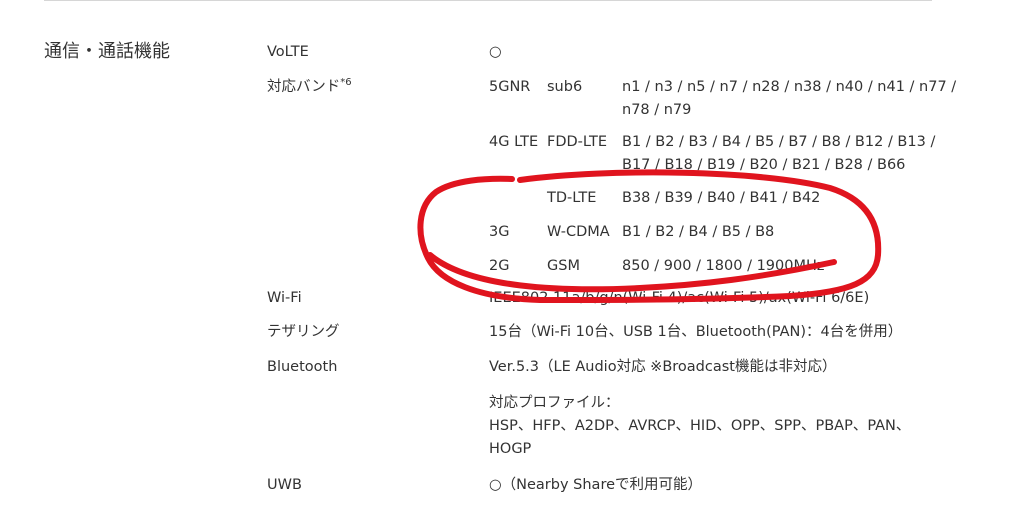 The image size is (1024, 525). Describe the element at coordinates (554, 403) in the screenshot. I see `bluetooth-profiles-title: 対応プロファイル：` at that location.